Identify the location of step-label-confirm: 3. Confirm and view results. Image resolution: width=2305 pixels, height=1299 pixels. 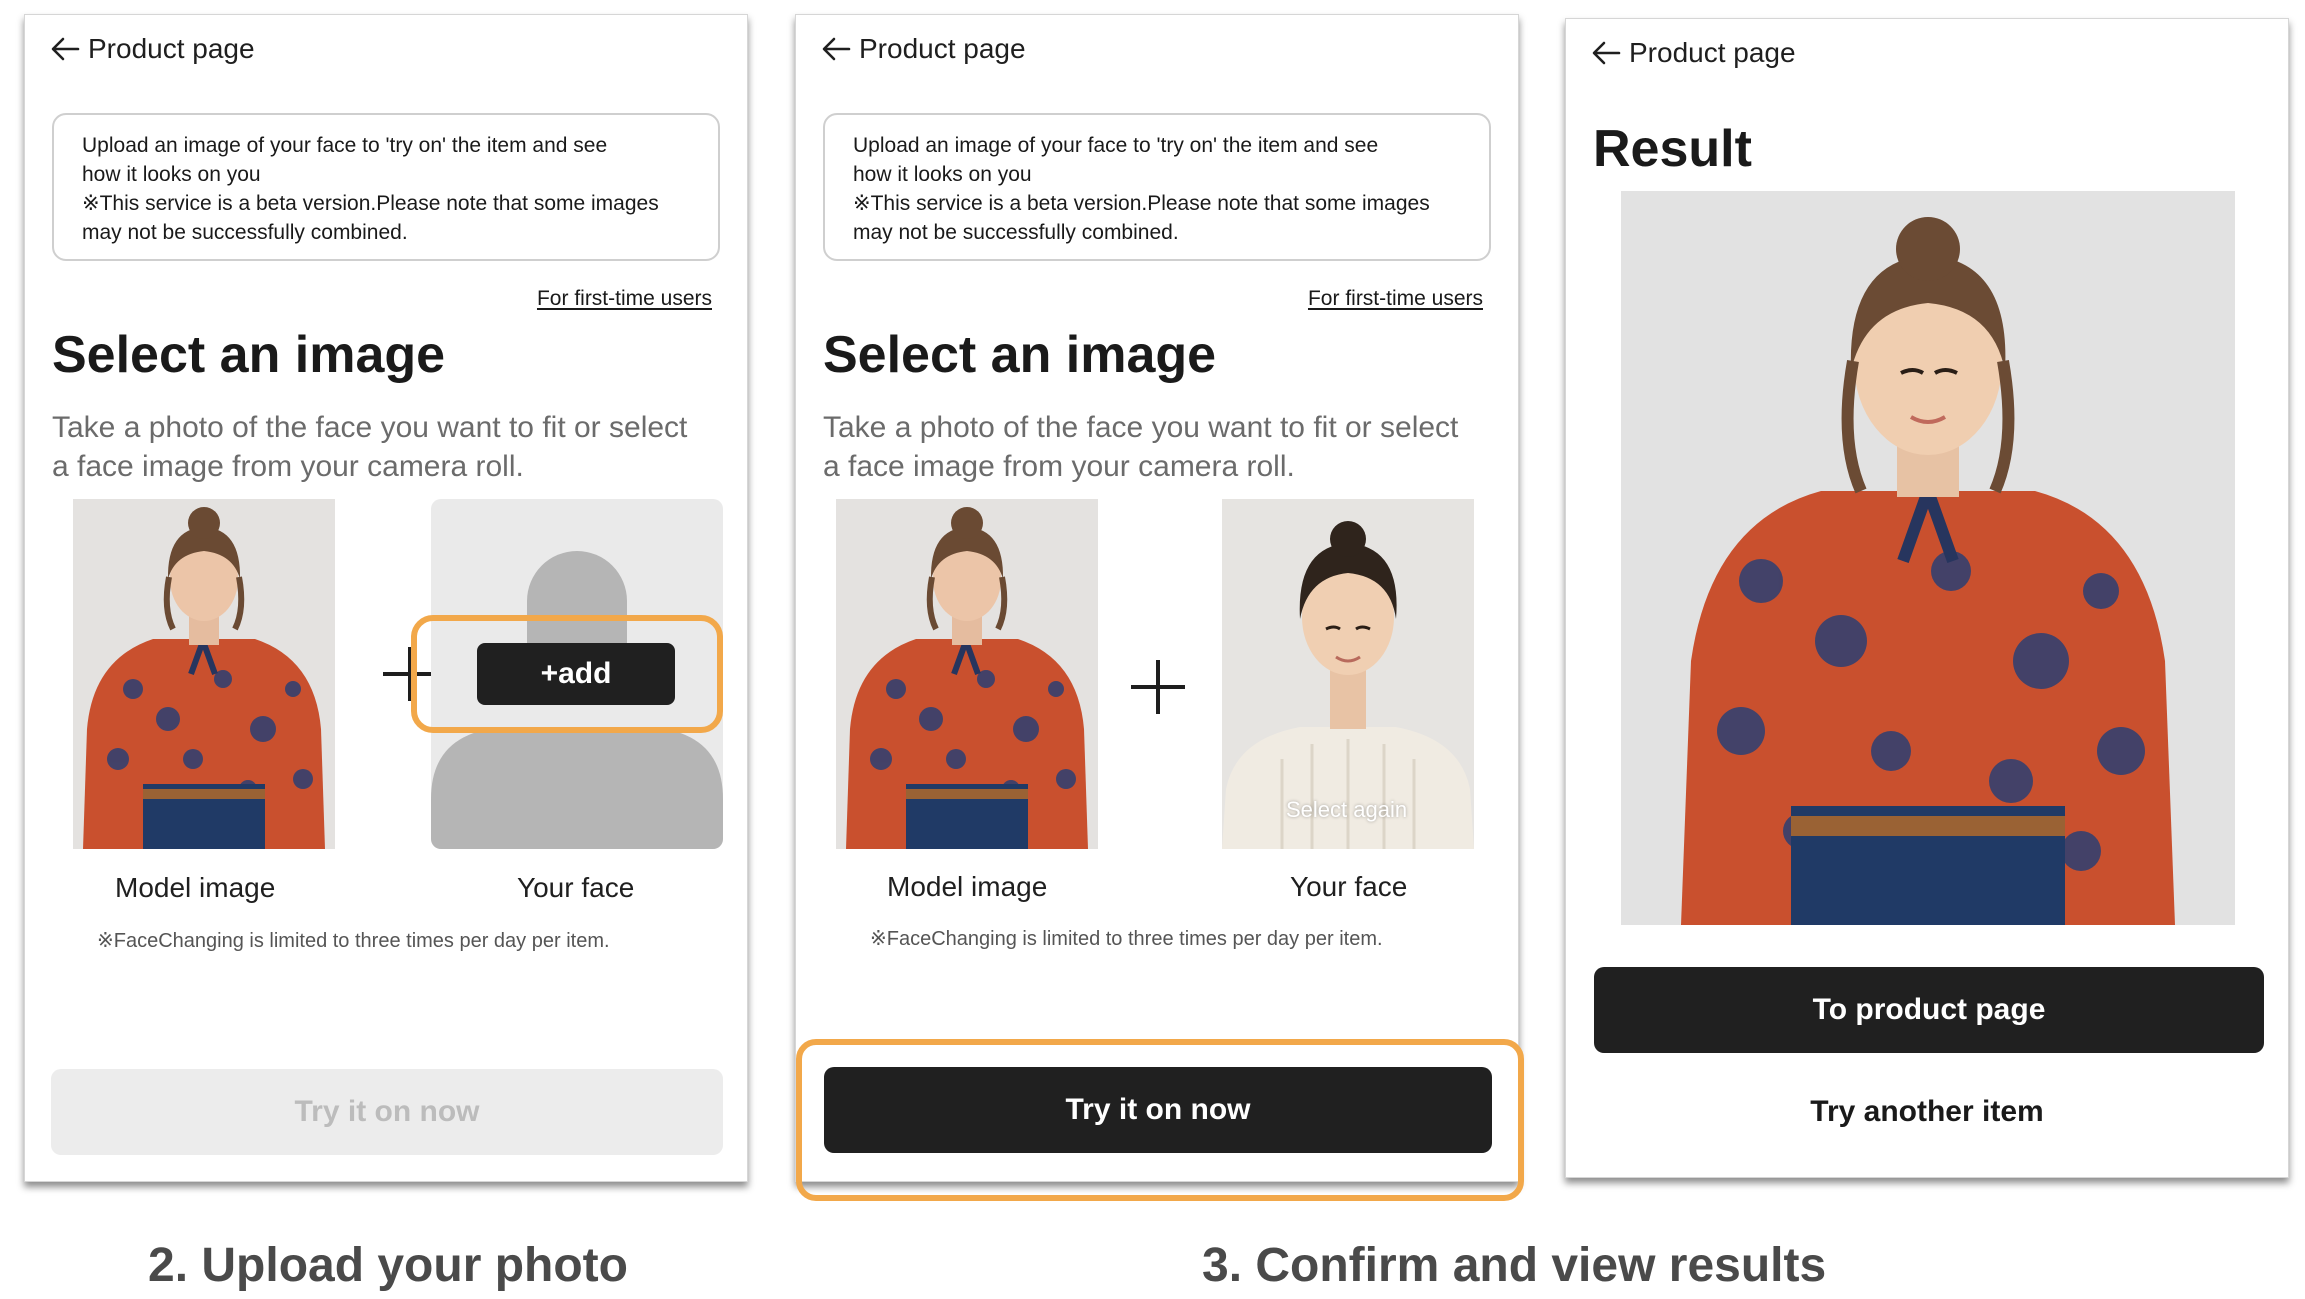
(1514, 1265).